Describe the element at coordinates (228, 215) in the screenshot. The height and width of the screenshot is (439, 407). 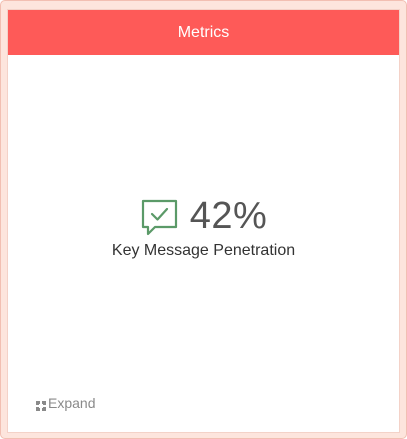
I see `metric-value: 42%` at that location.